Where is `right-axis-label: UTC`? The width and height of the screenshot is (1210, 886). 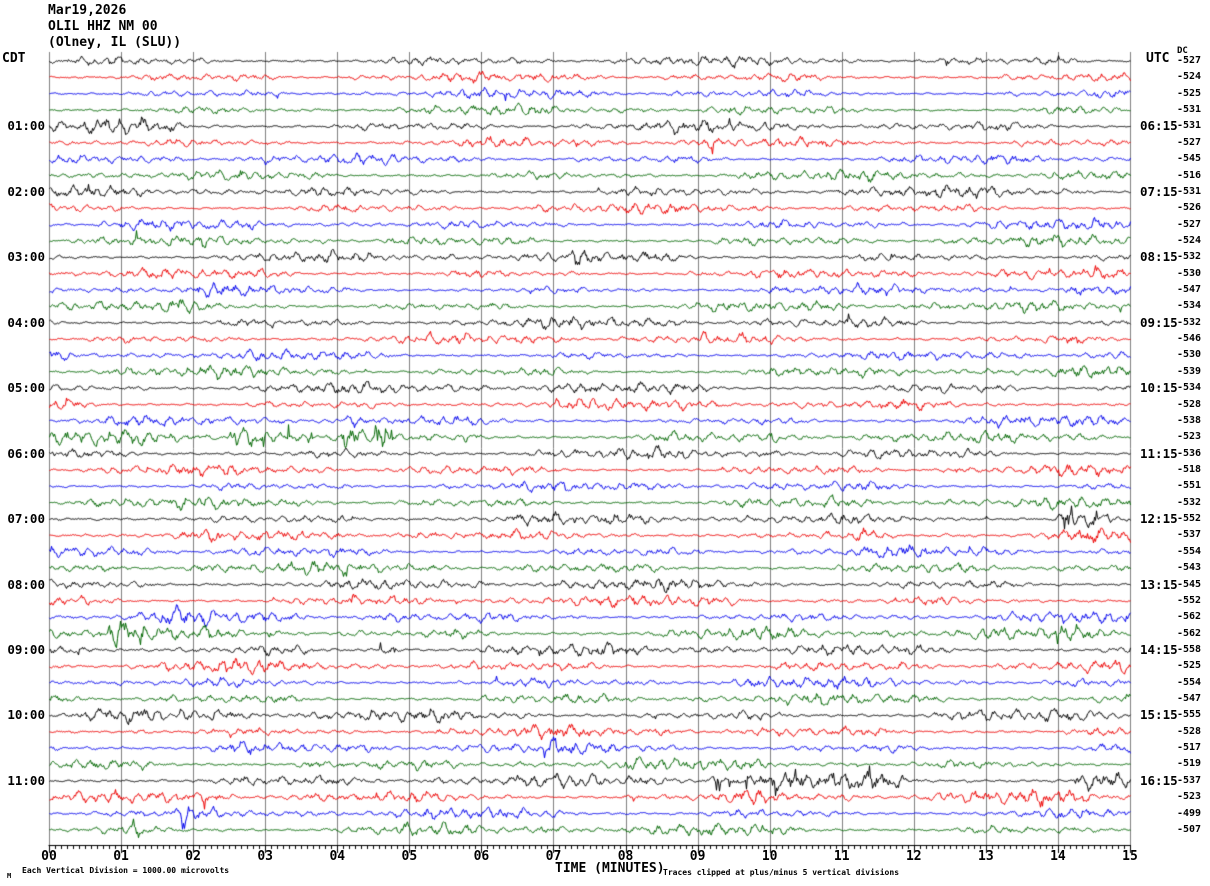
right-axis-label: UTC is located at coordinates (1158, 58).